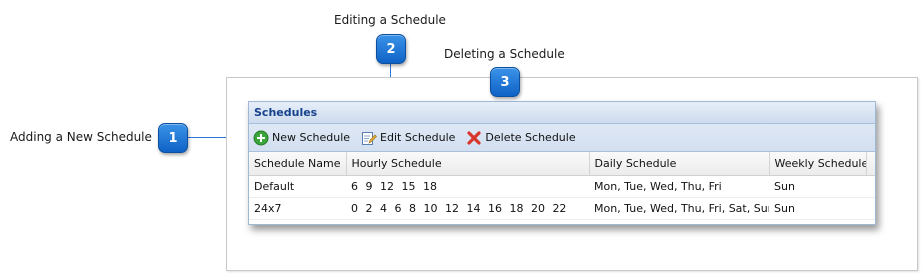 The height and width of the screenshot is (276, 924). Describe the element at coordinates (504, 54) in the screenshot. I see `callout-label-delete: Deleting a Schedule` at that location.